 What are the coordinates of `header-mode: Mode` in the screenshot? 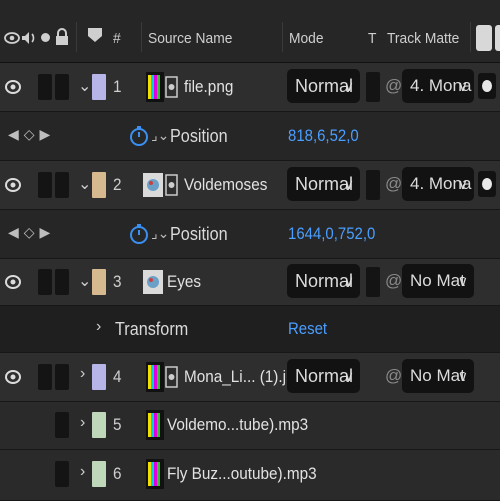 It's located at (306, 38).